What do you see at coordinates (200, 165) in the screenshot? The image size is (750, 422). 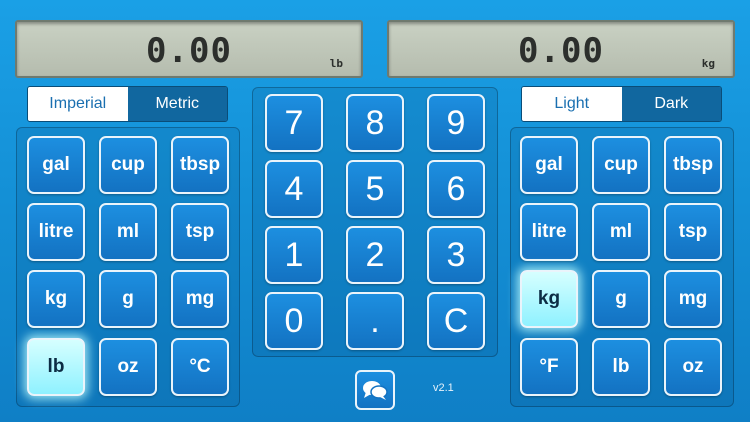 I see `from-unit-tbsp: tbsp` at bounding box center [200, 165].